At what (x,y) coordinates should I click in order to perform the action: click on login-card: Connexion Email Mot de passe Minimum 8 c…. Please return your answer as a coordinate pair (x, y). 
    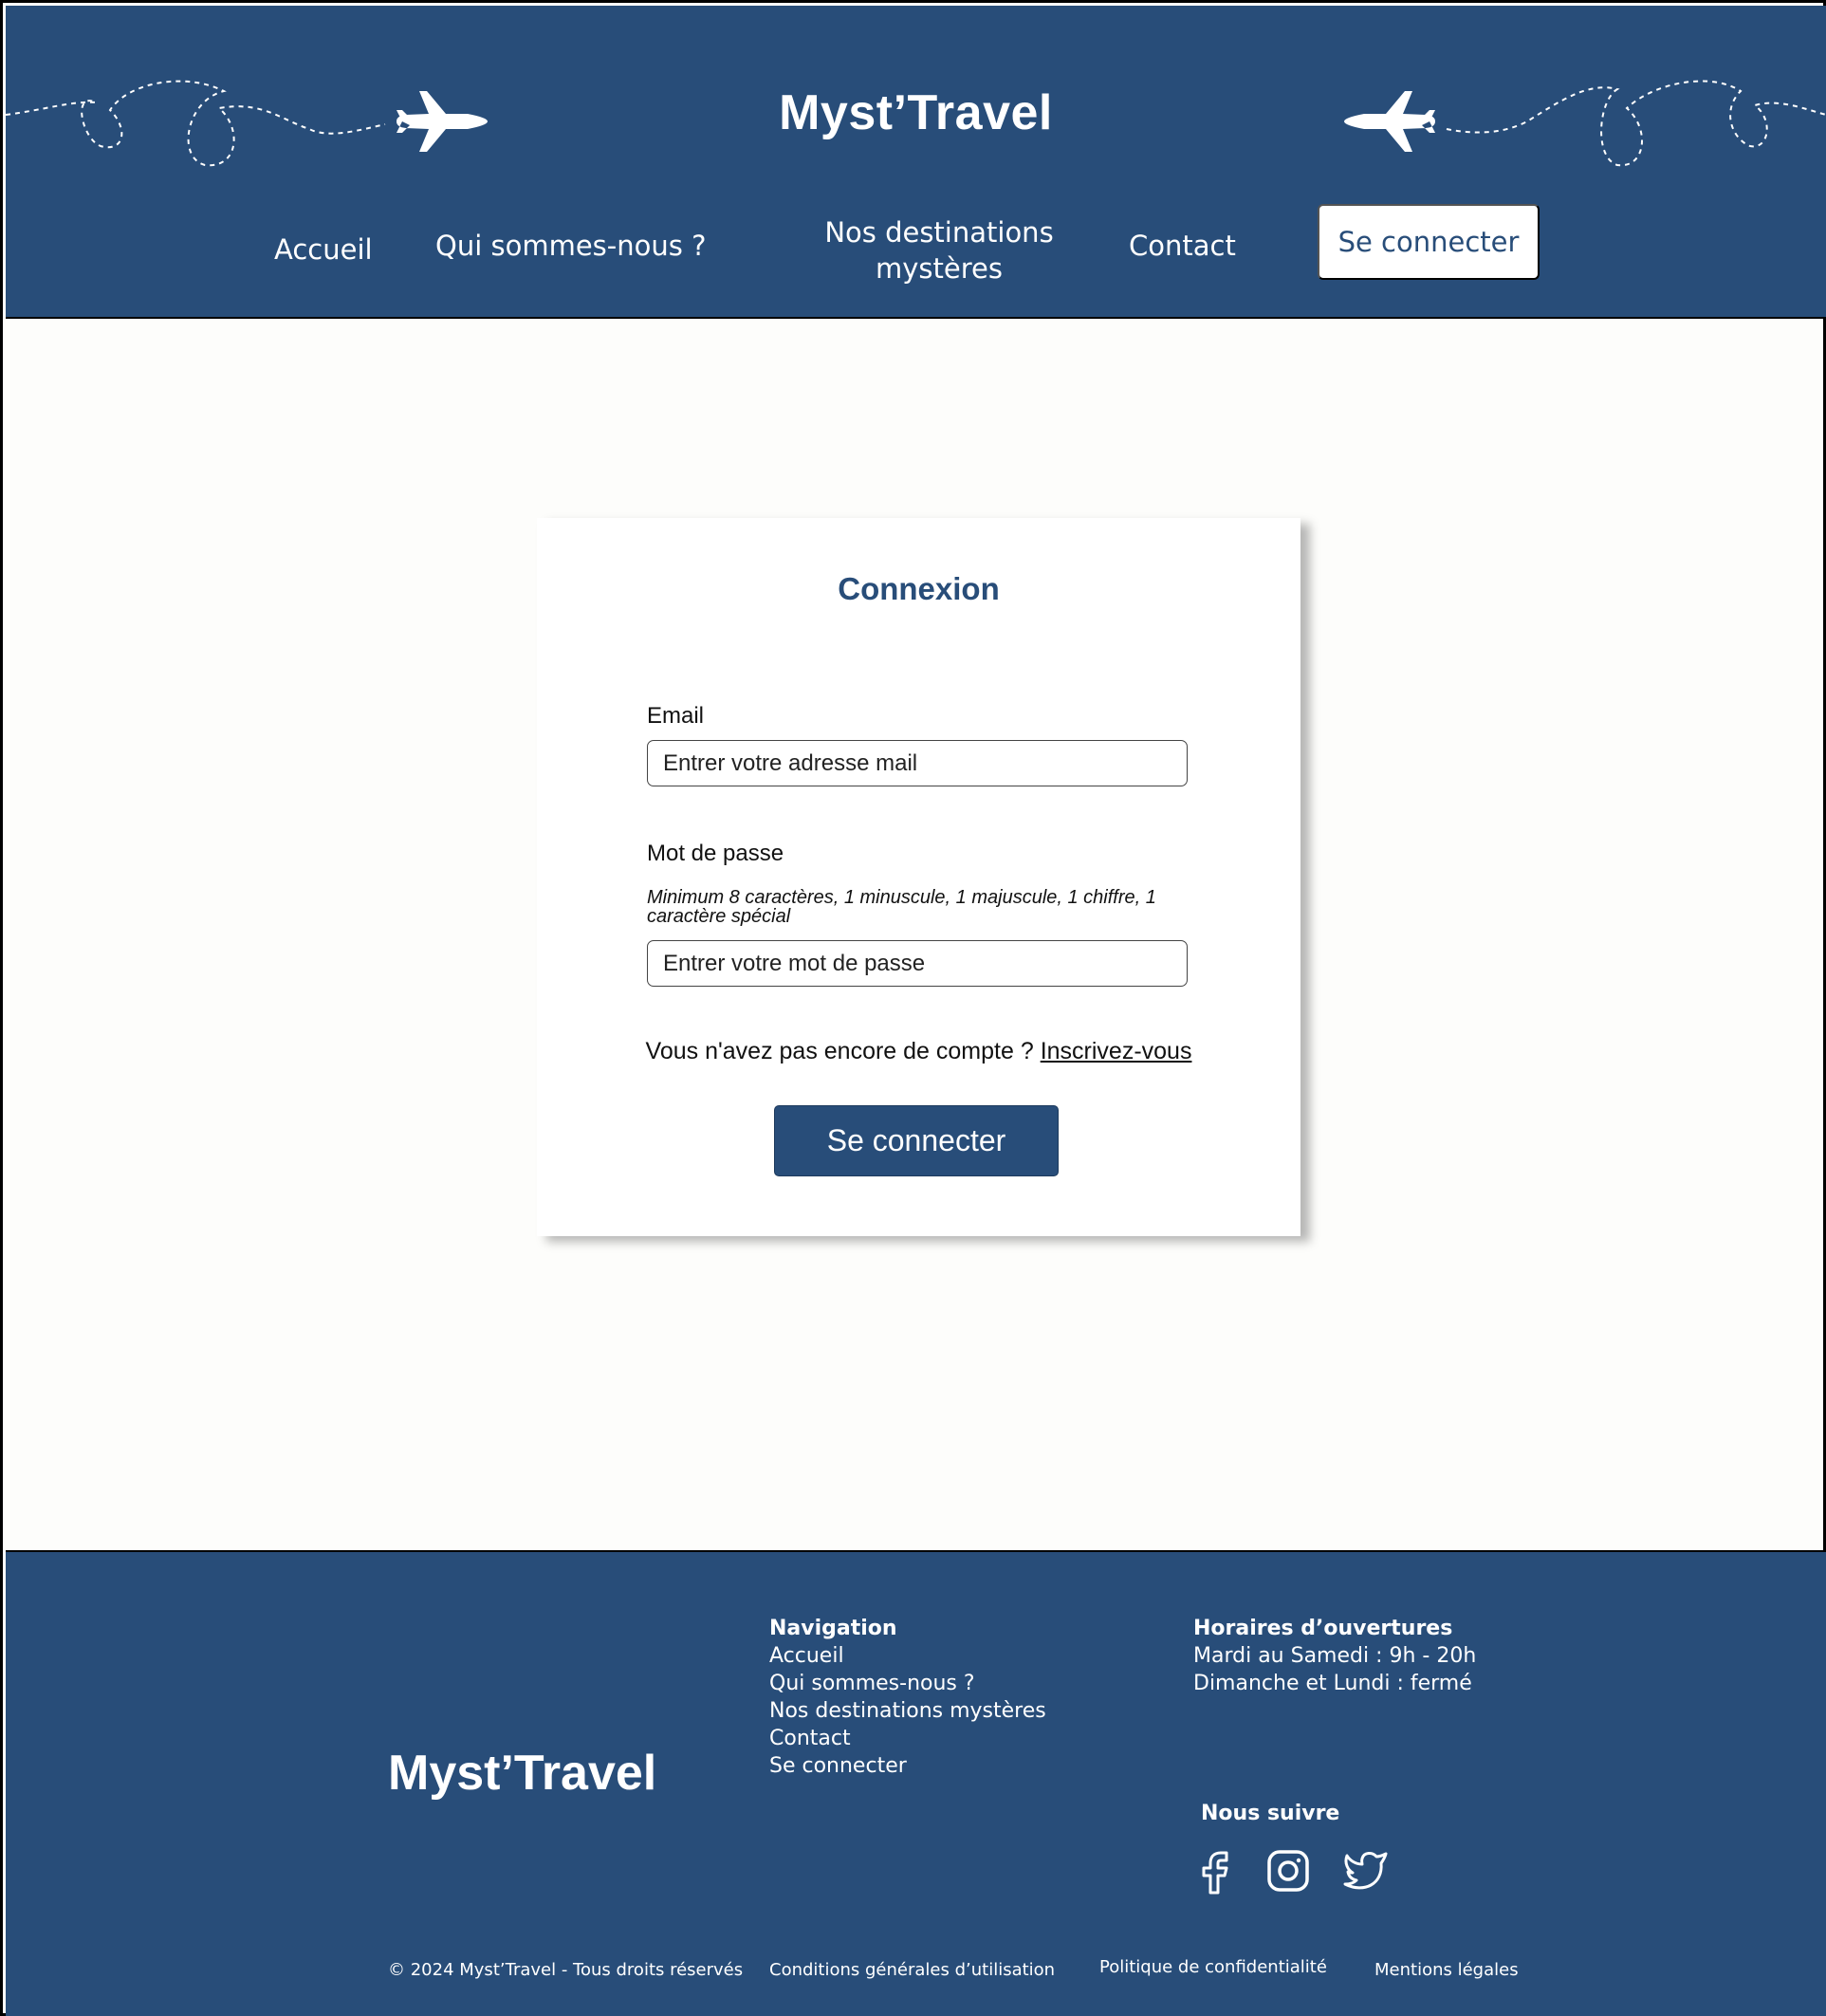
    Looking at the image, I should click on (919, 877).